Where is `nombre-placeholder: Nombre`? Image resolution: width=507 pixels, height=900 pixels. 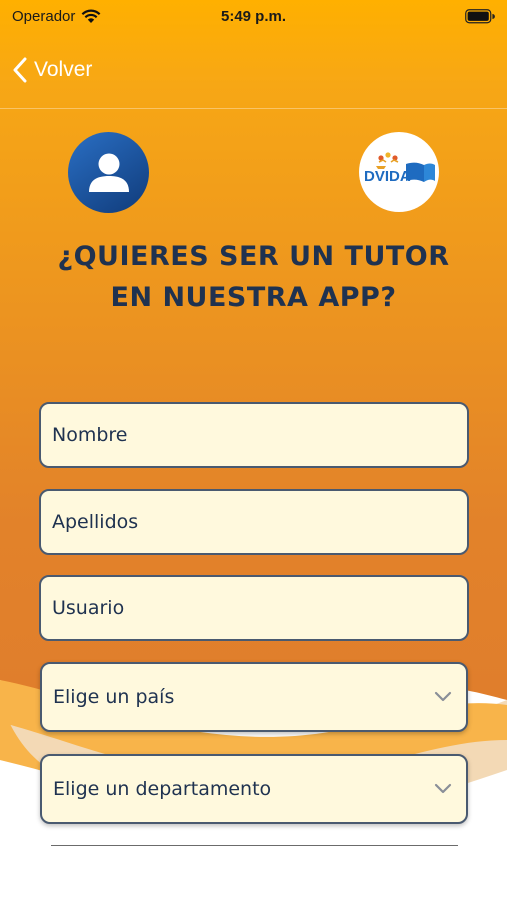 nombre-placeholder: Nombre is located at coordinates (90, 435).